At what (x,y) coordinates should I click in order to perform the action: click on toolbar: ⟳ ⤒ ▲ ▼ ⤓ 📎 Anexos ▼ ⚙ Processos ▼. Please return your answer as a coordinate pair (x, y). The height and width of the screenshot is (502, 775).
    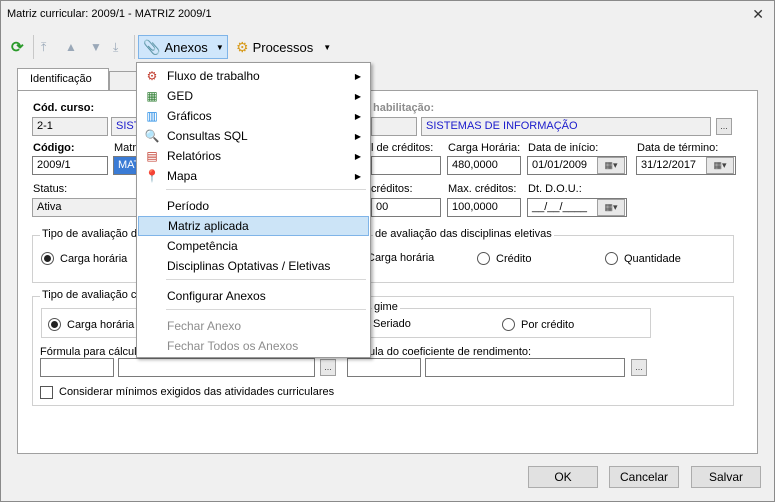
    Looking at the image, I should click on (387, 47).